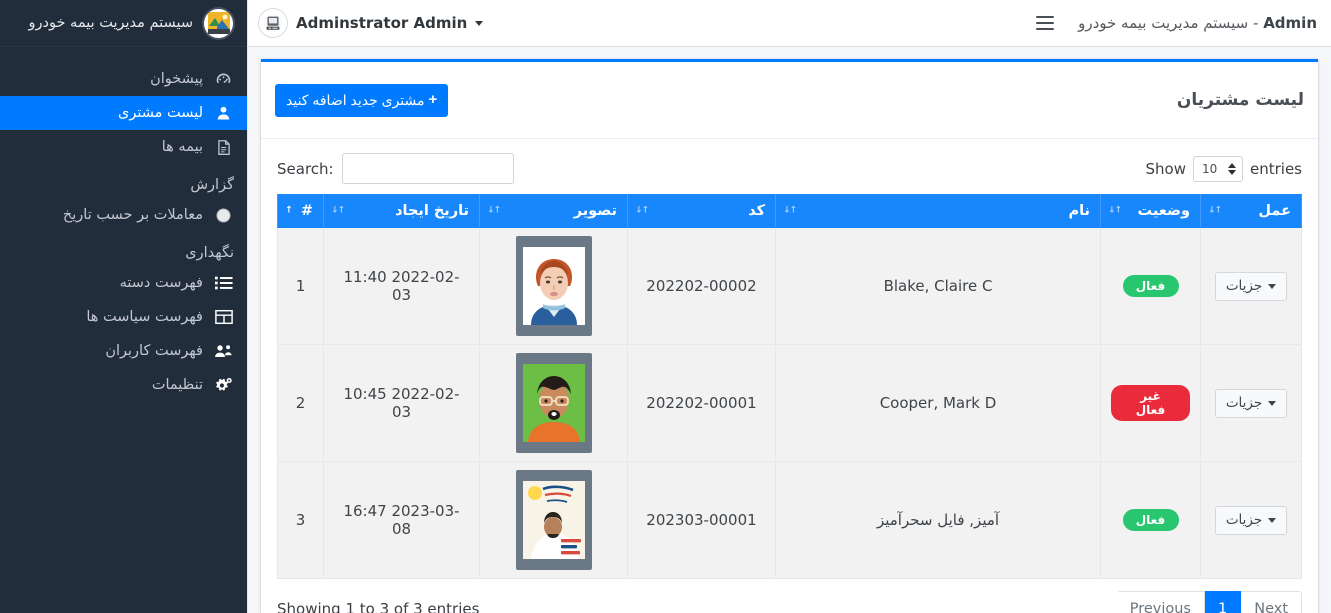  I want to click on sidebar-item-settings: تنظیمات, so click(123, 385).